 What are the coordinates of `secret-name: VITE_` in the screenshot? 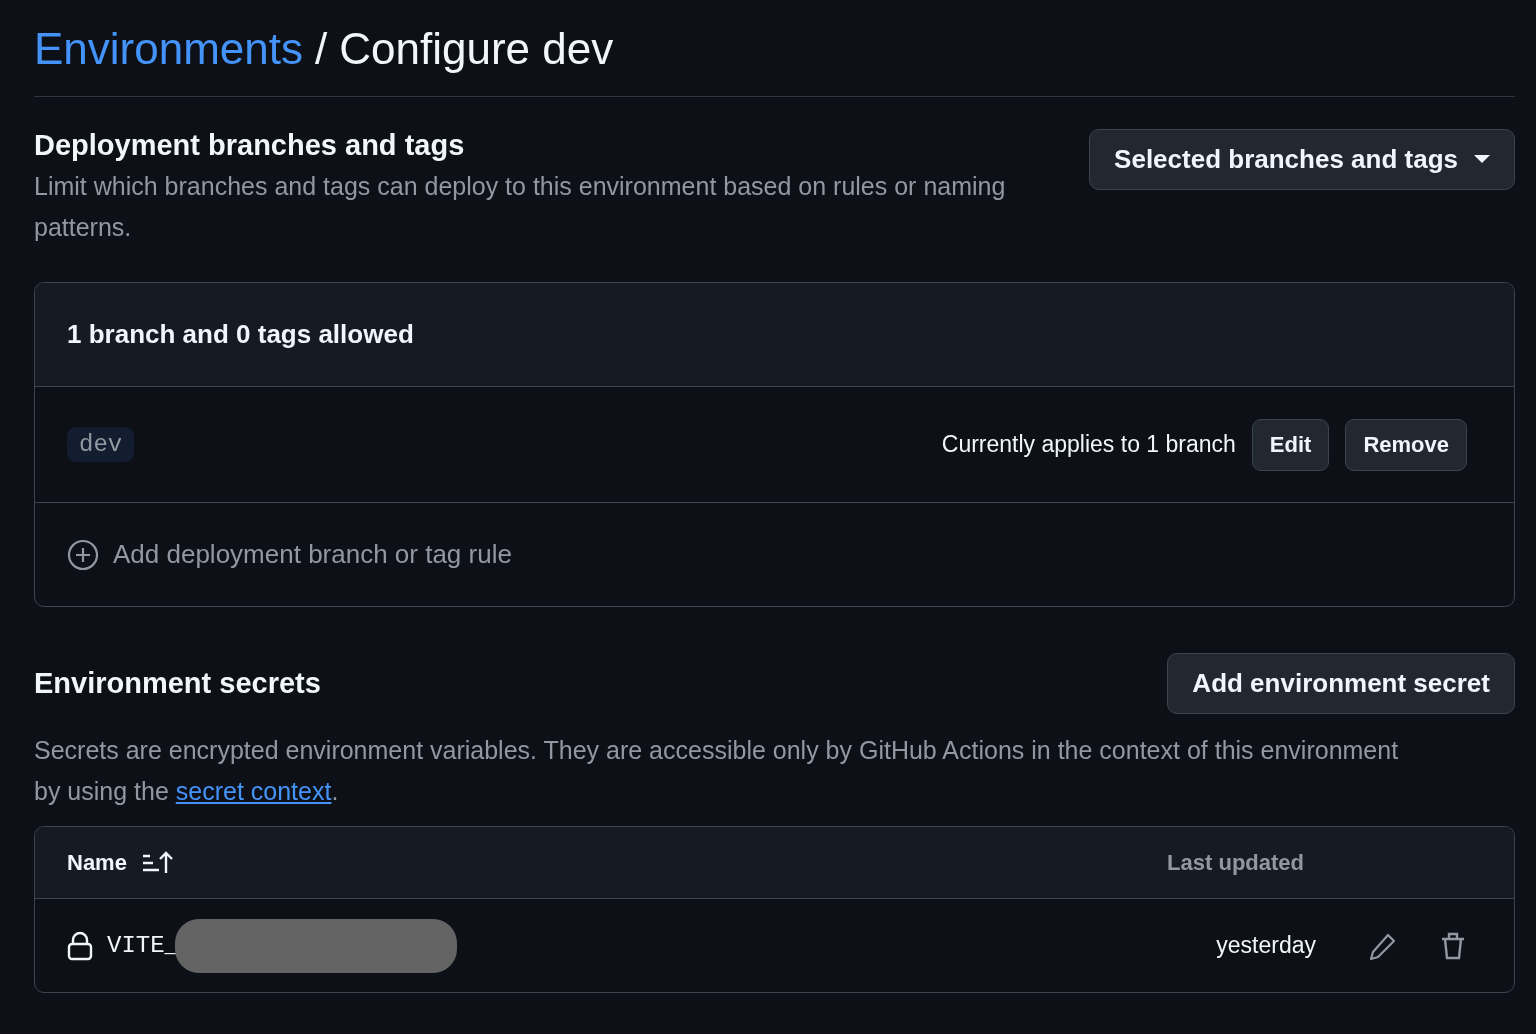 It's located at (143, 945).